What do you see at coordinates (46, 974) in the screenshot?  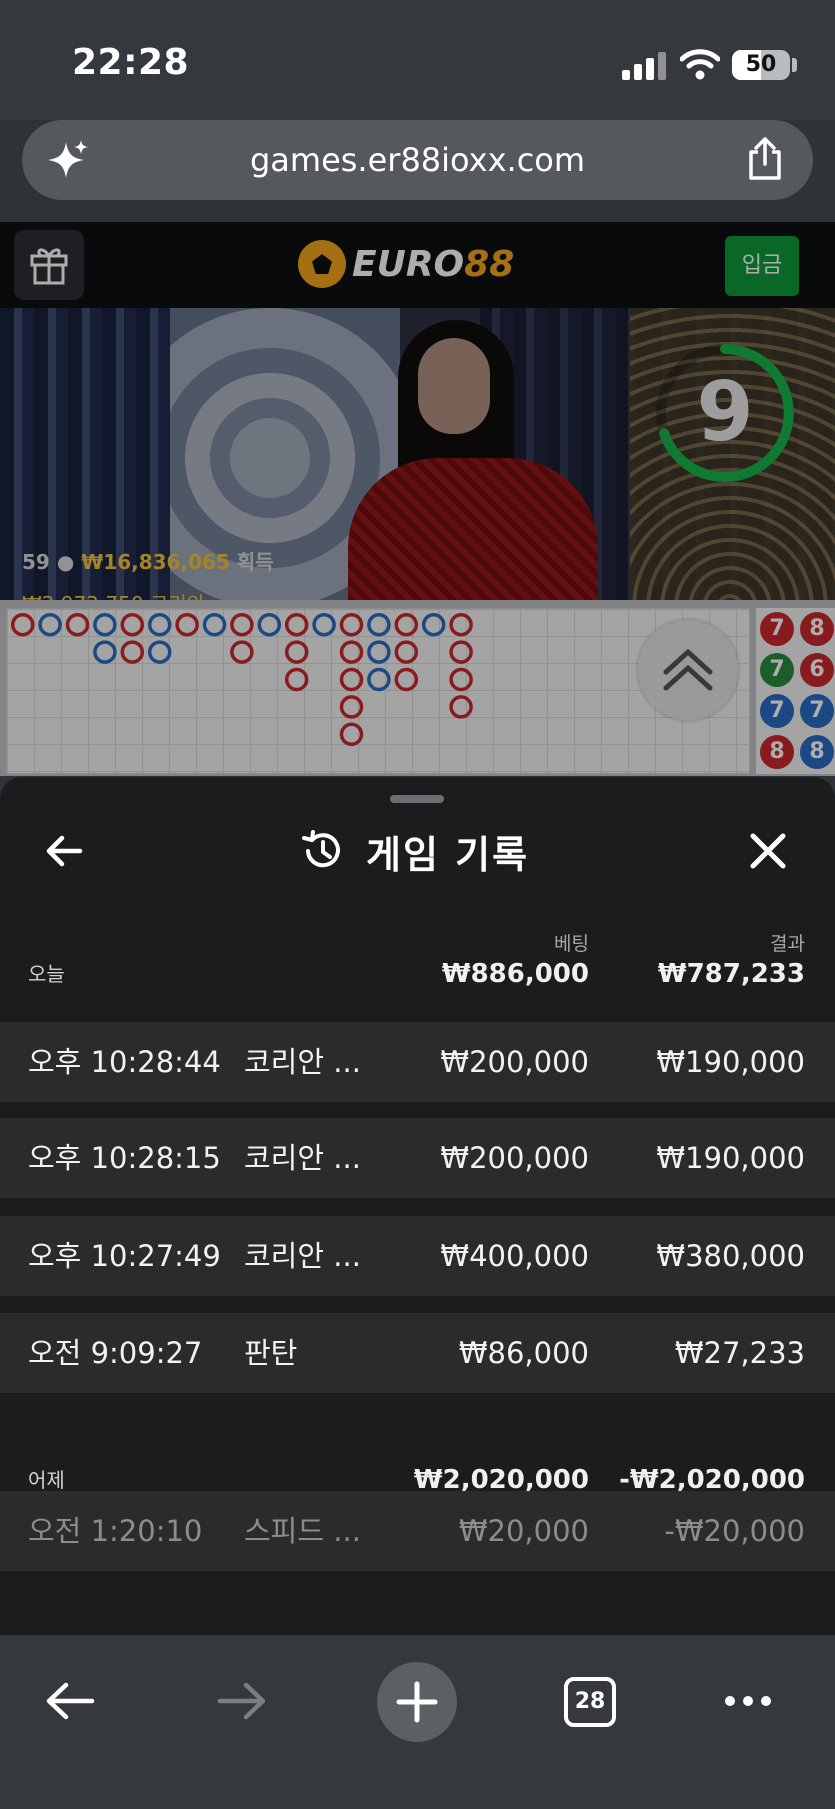 I see `group-label: 오늘` at bounding box center [46, 974].